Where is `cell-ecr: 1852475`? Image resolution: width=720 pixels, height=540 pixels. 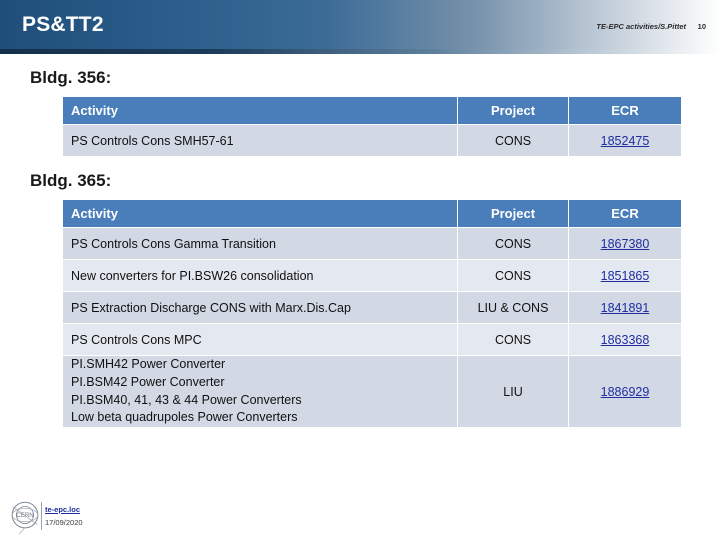
cell-ecr: 1852475 is located at coordinates (625, 140).